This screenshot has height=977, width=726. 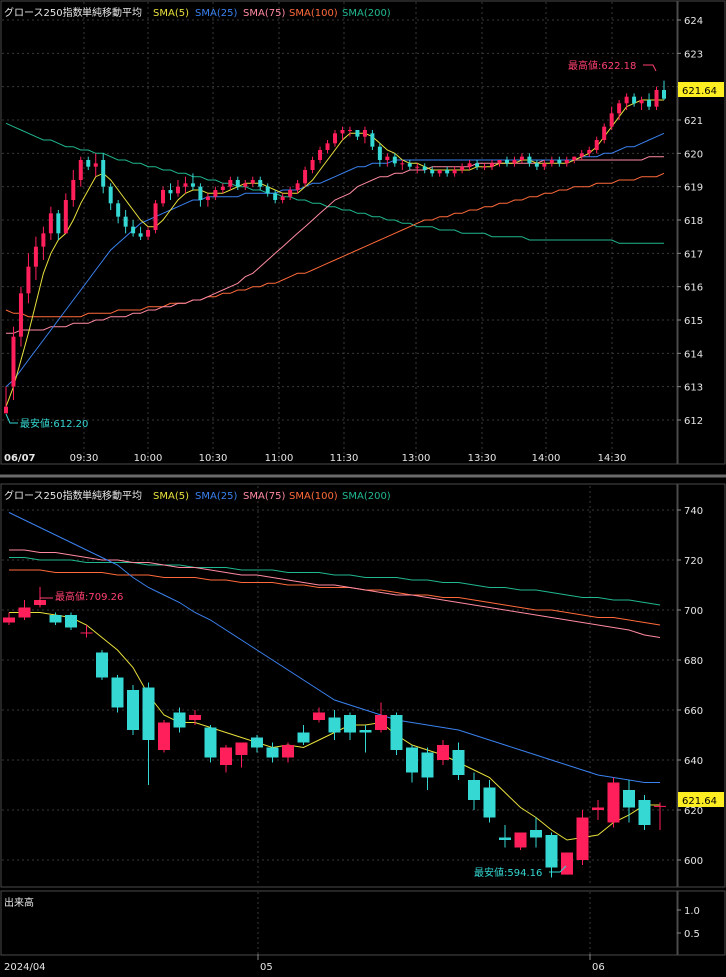 I want to click on legend-sma100: SMA(100), so click(x=313, y=13).